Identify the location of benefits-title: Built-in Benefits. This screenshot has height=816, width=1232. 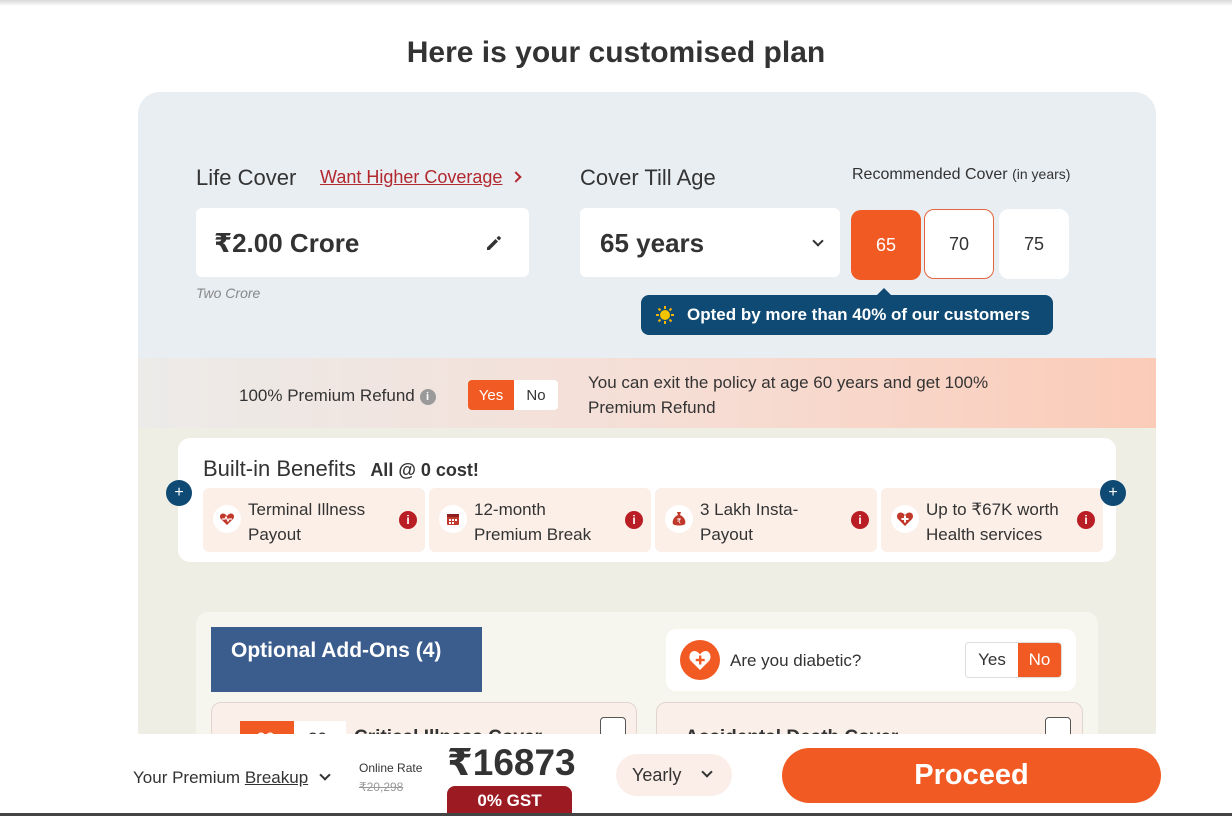
(279, 468).